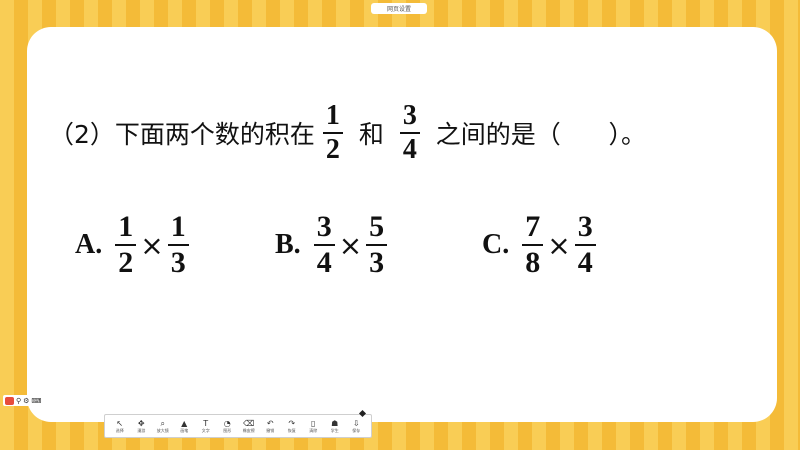 Image resolution: width=800 pixels, height=450 pixels. I want to click on tool-undo: ↶ 撤销, so click(270, 426).